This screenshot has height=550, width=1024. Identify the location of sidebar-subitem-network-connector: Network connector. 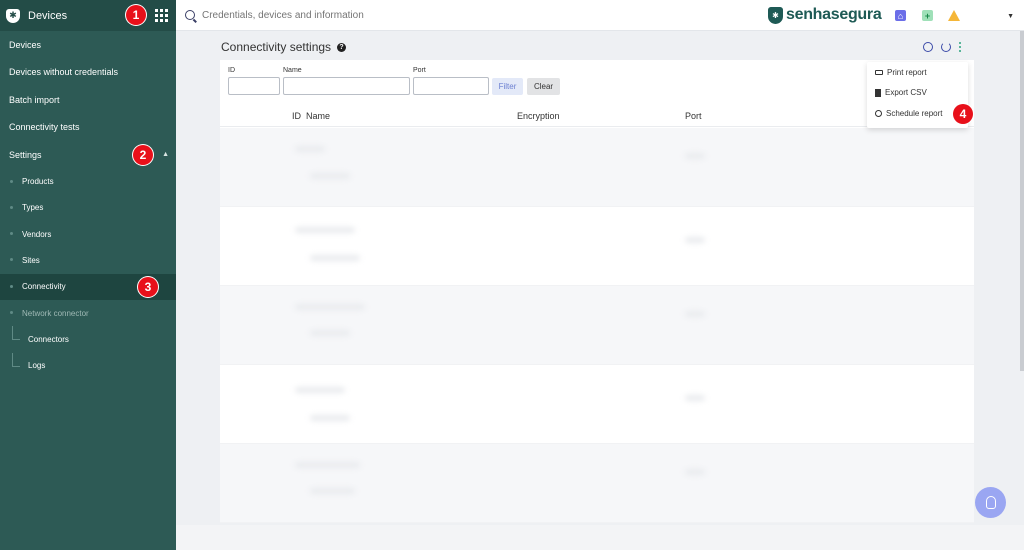
(88, 313).